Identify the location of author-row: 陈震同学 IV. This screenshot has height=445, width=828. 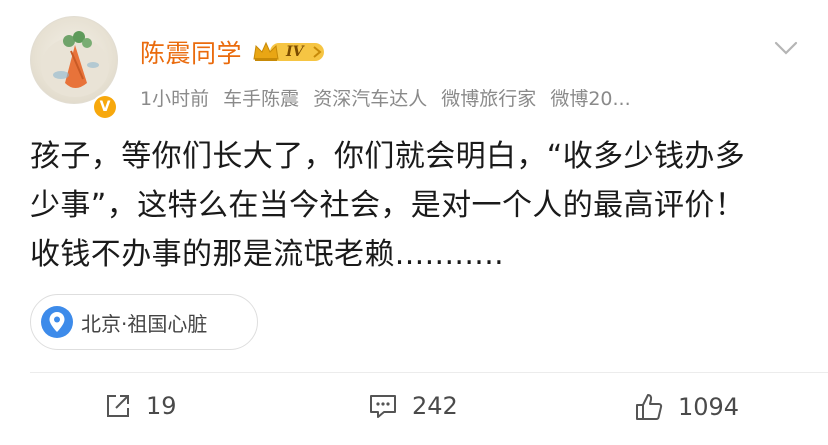
(233, 52).